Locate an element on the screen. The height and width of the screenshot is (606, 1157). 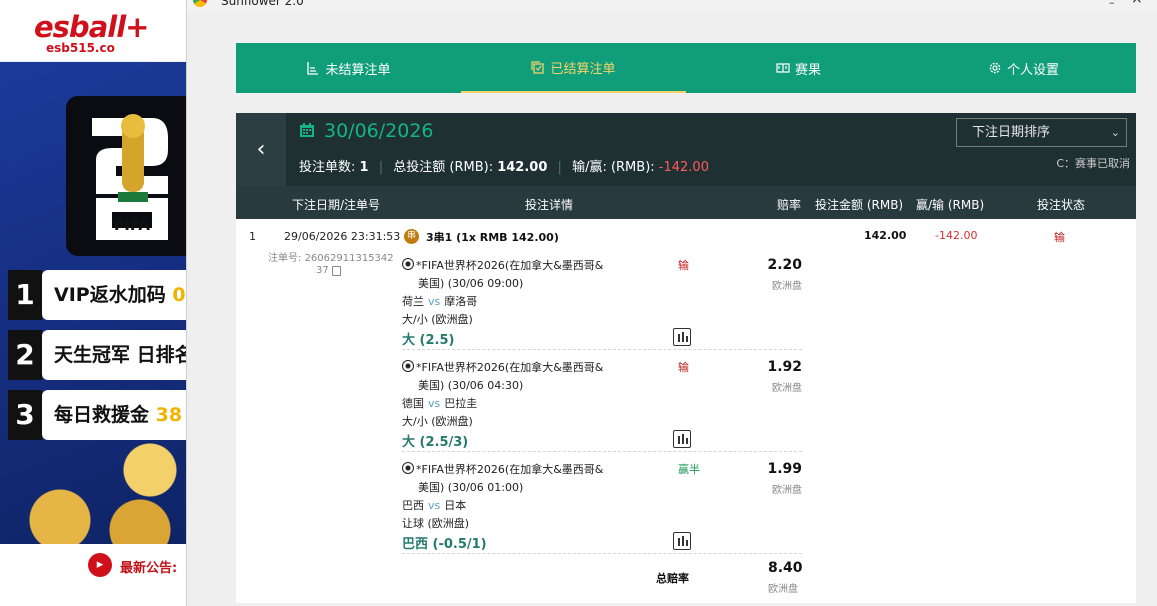
notice-label: 最新公告: is located at coordinates (148, 566).